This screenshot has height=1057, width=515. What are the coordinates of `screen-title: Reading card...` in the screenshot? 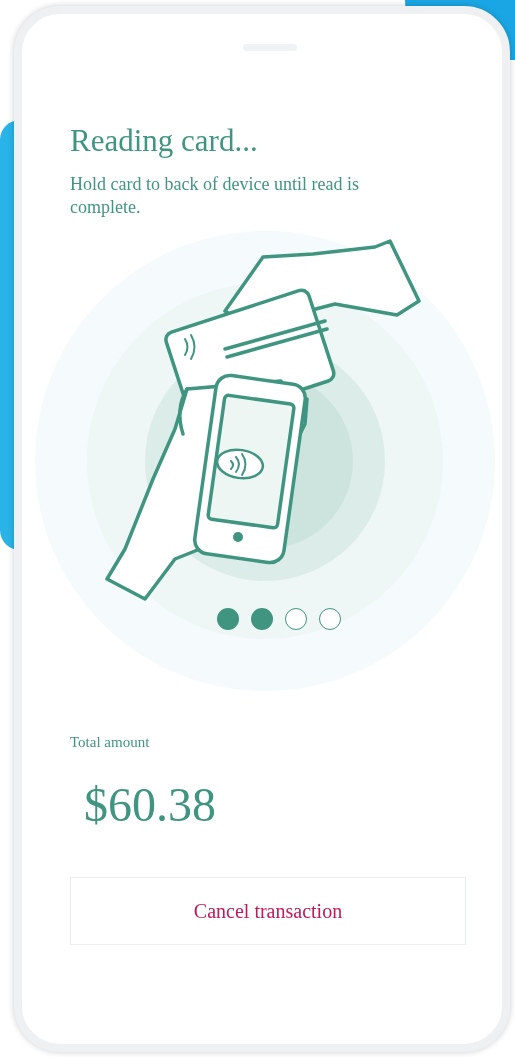 It's located at (164, 141).